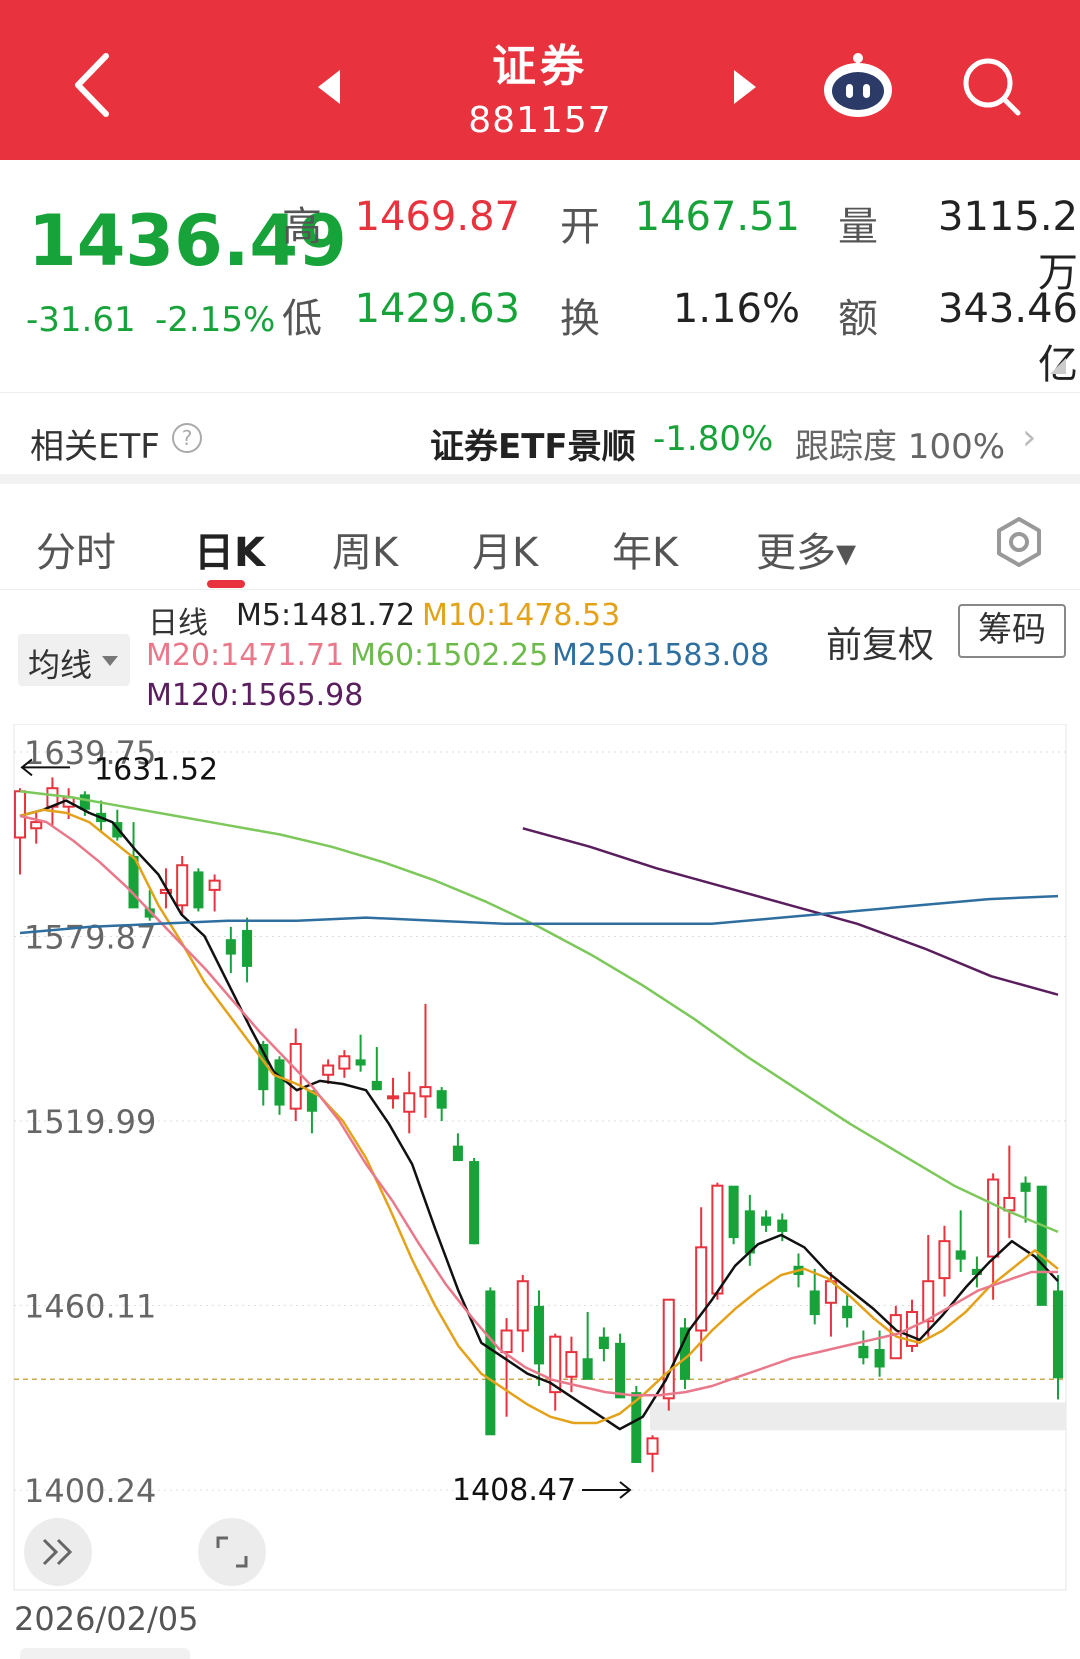 The height and width of the screenshot is (1659, 1080). I want to click on etf-change: -1.80%, so click(713, 439).